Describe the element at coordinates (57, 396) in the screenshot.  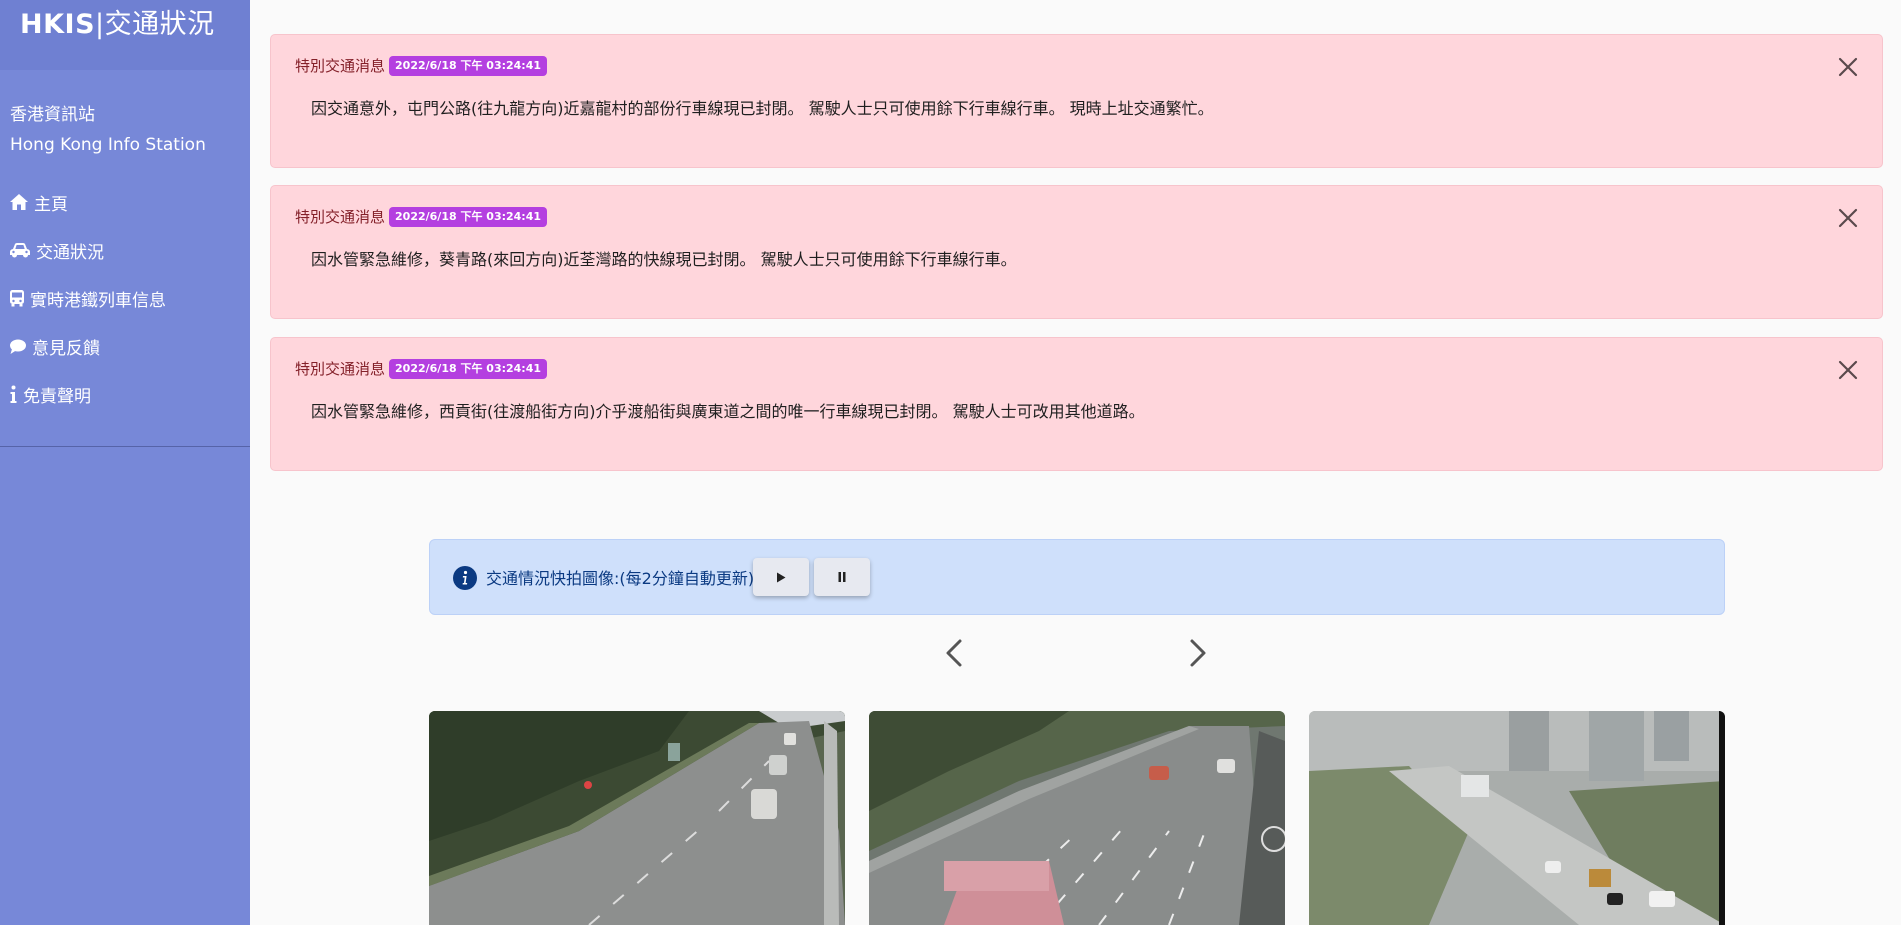
I see `sidebar-item-label: 免責聲明` at that location.